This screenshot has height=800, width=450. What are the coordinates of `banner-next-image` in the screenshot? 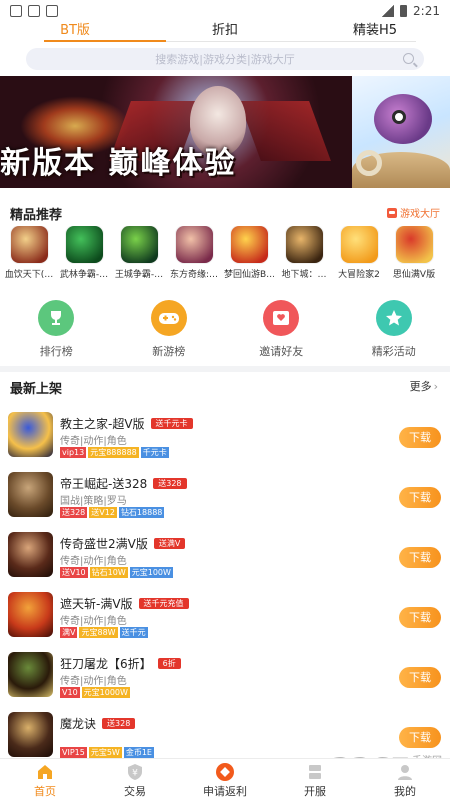 It's located at (401, 132).